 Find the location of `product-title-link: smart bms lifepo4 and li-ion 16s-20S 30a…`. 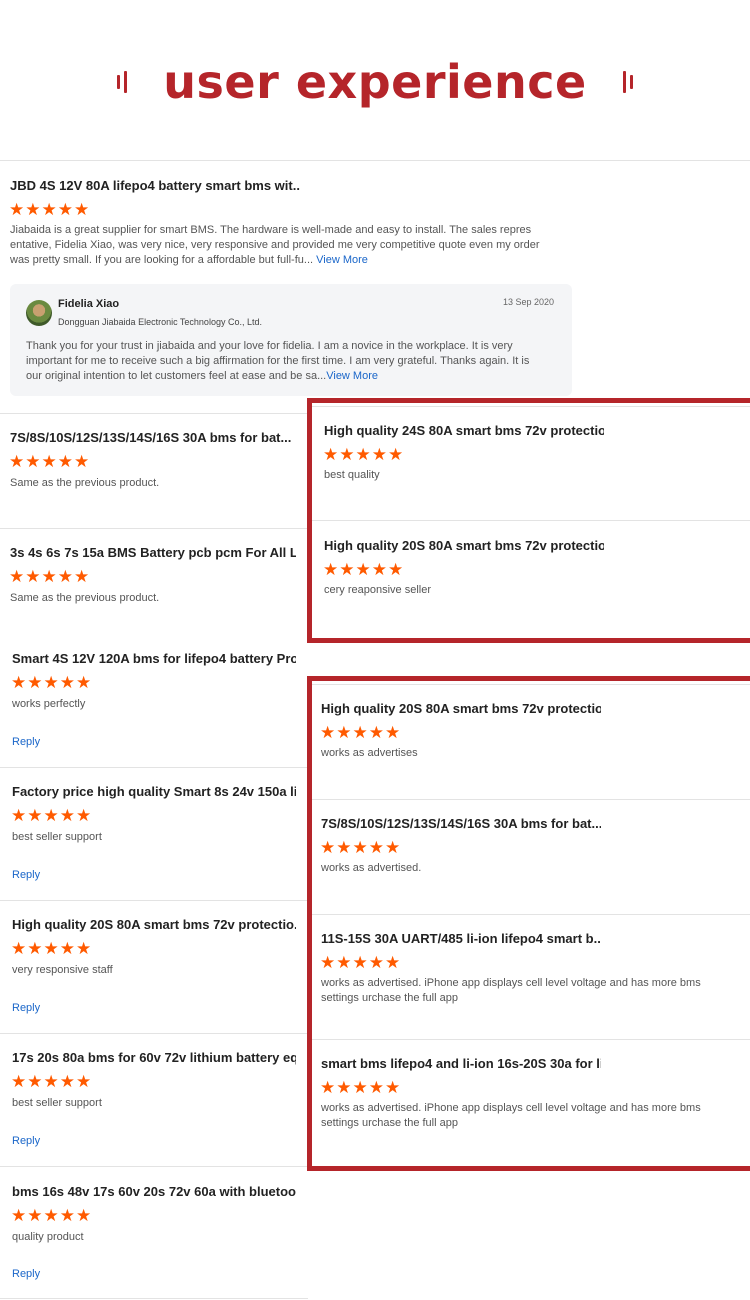

product-title-link: smart bms lifepo4 and li-ion 16s-20S 30a… is located at coordinates (461, 1063).